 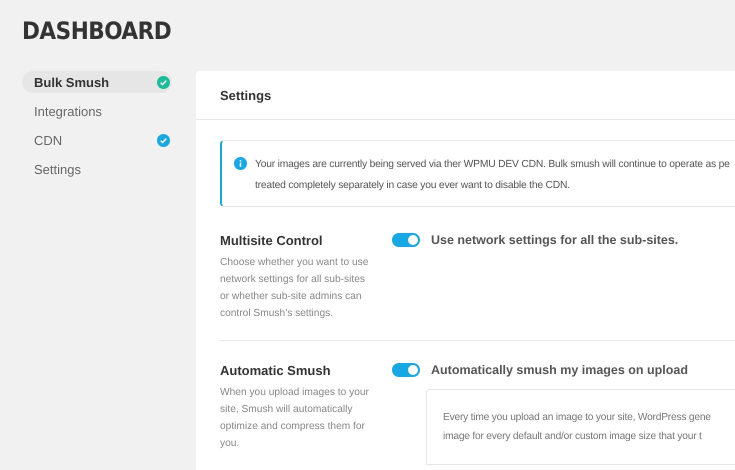 I want to click on setting-description: When you upload images to your site, Smush will automatically optimize and compress them for you., so click(x=295, y=418).